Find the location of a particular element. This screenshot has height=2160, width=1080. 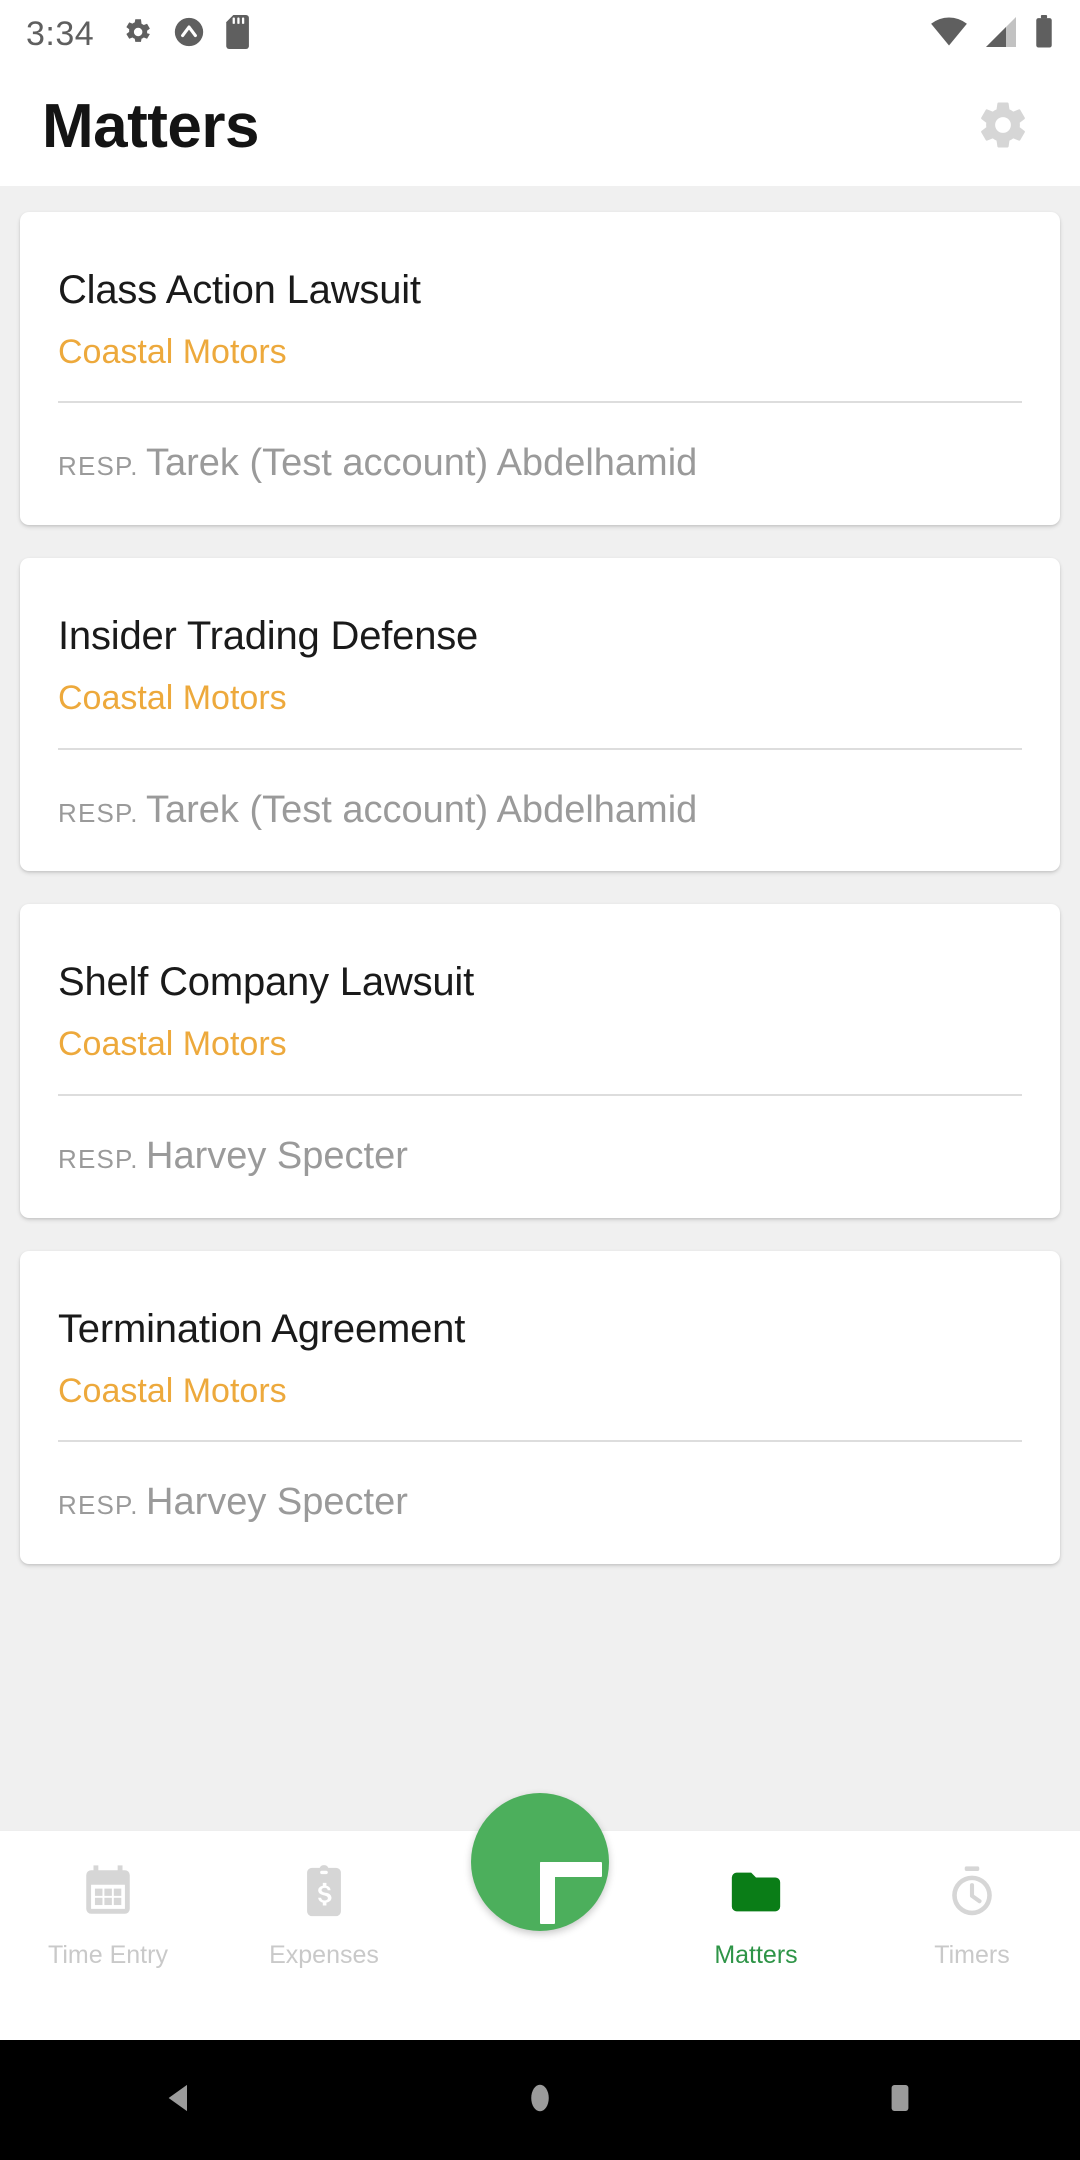

back-icon is located at coordinates (180, 2100).